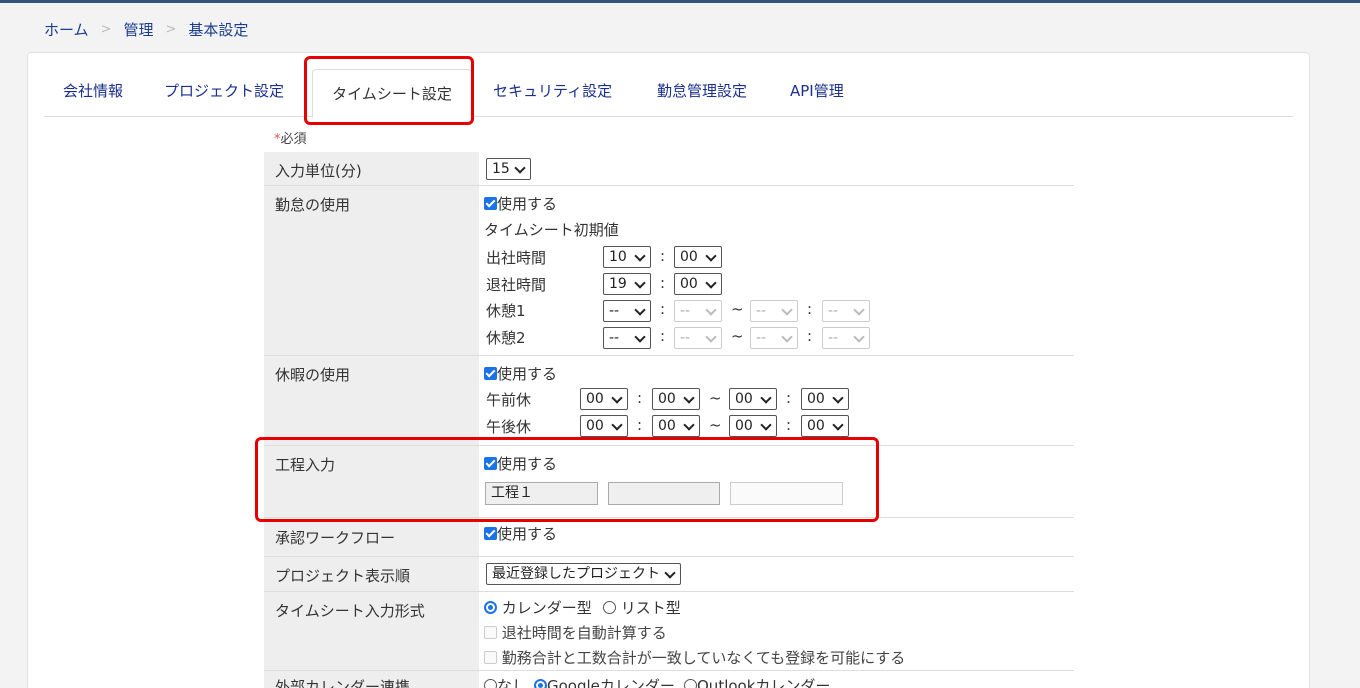 The width and height of the screenshot is (1360, 688). I want to click on approval-use-checkbox: 使用する, so click(520, 533).